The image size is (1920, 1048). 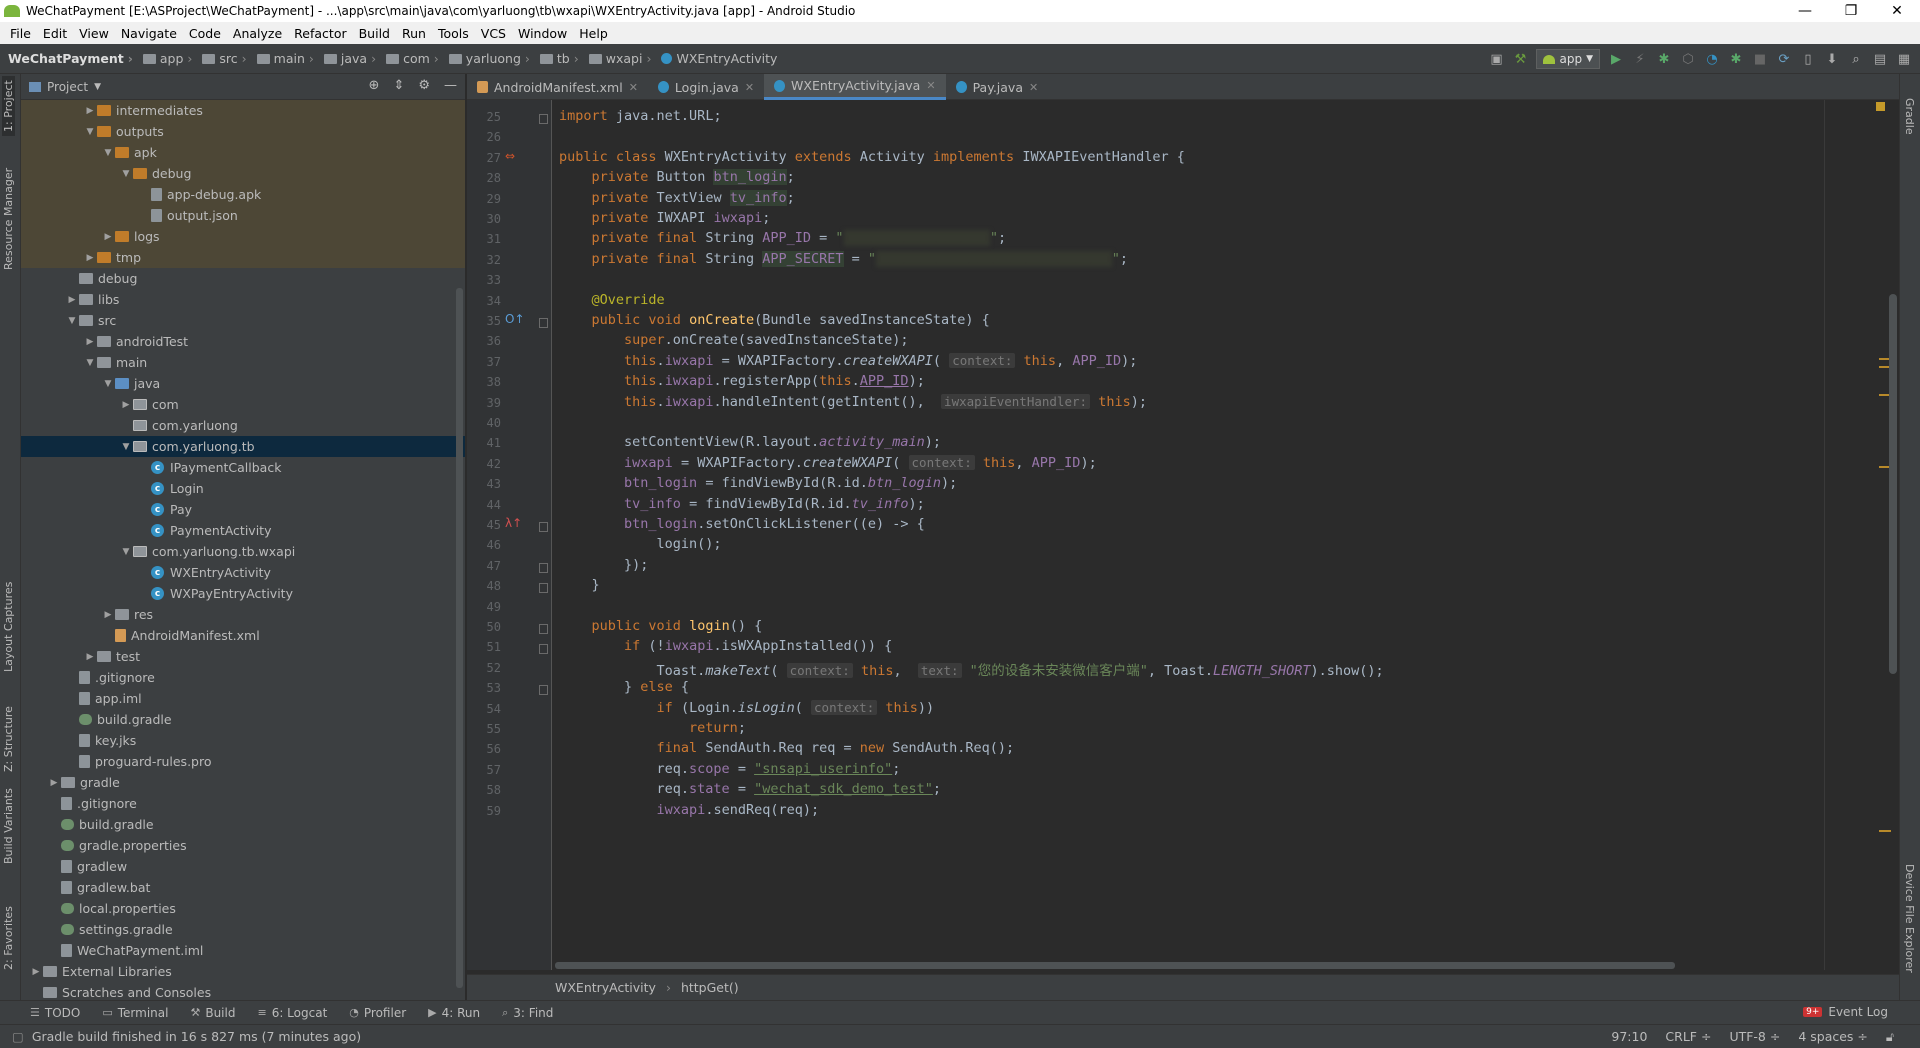 What do you see at coordinates (243, 719) in the screenshot?
I see `tree-item: build.gradle` at bounding box center [243, 719].